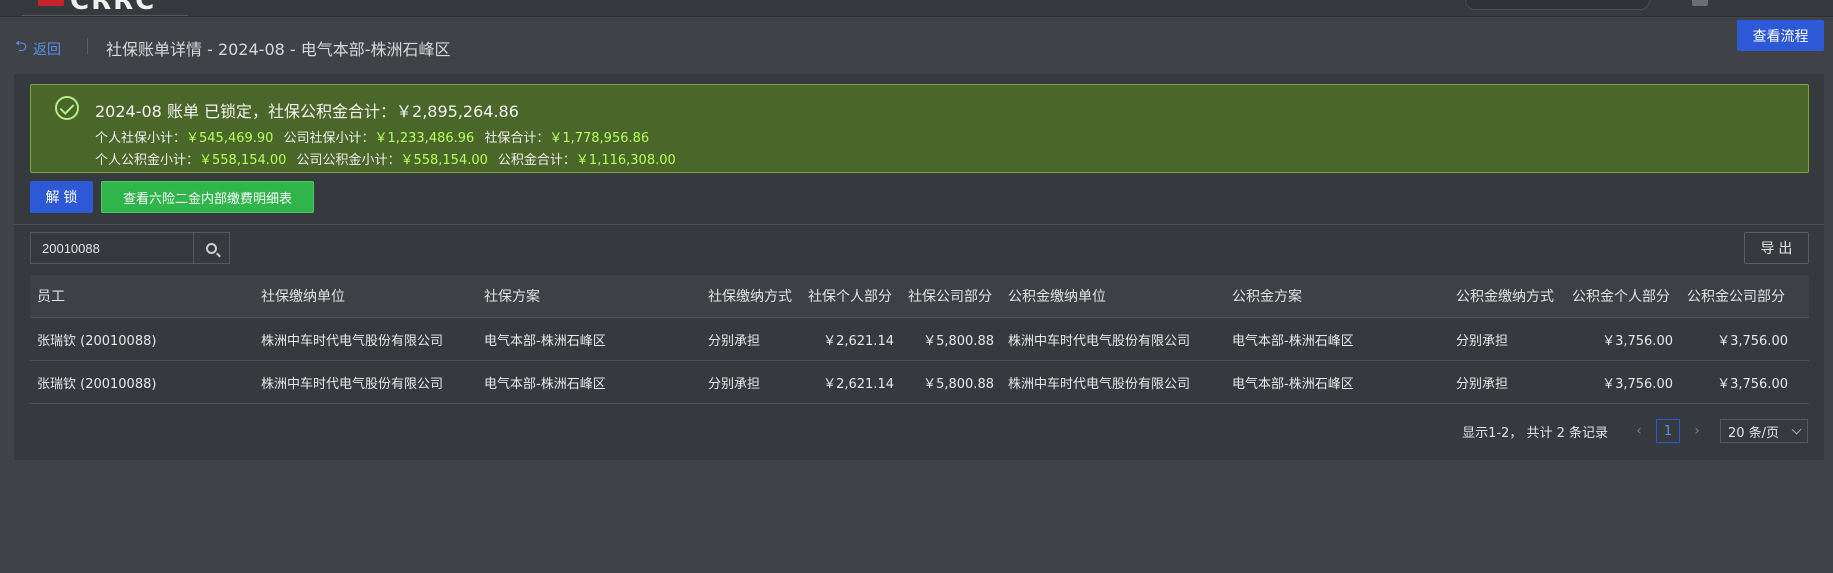  What do you see at coordinates (1754, 433) in the screenshot?
I see `page-size-value: 20 条/页` at bounding box center [1754, 433].